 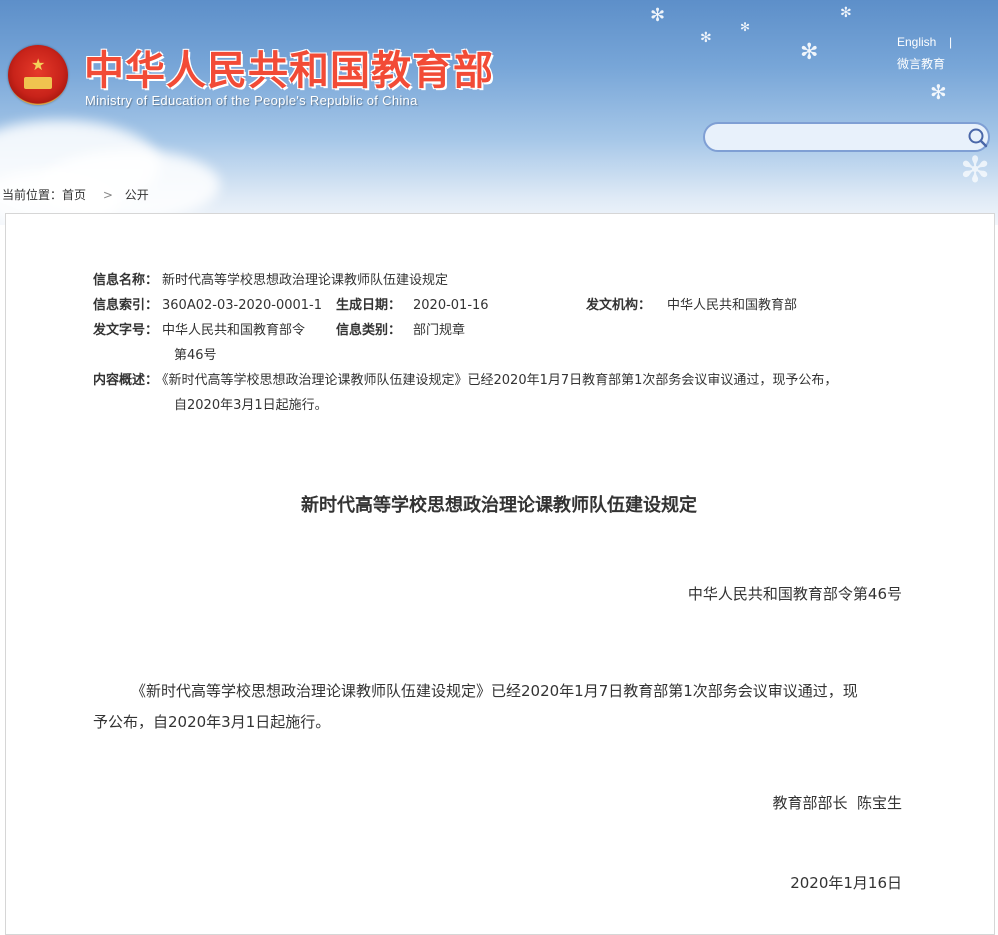 What do you see at coordinates (74, 195) in the screenshot?
I see `breadcrumb-home: 首页` at bounding box center [74, 195].